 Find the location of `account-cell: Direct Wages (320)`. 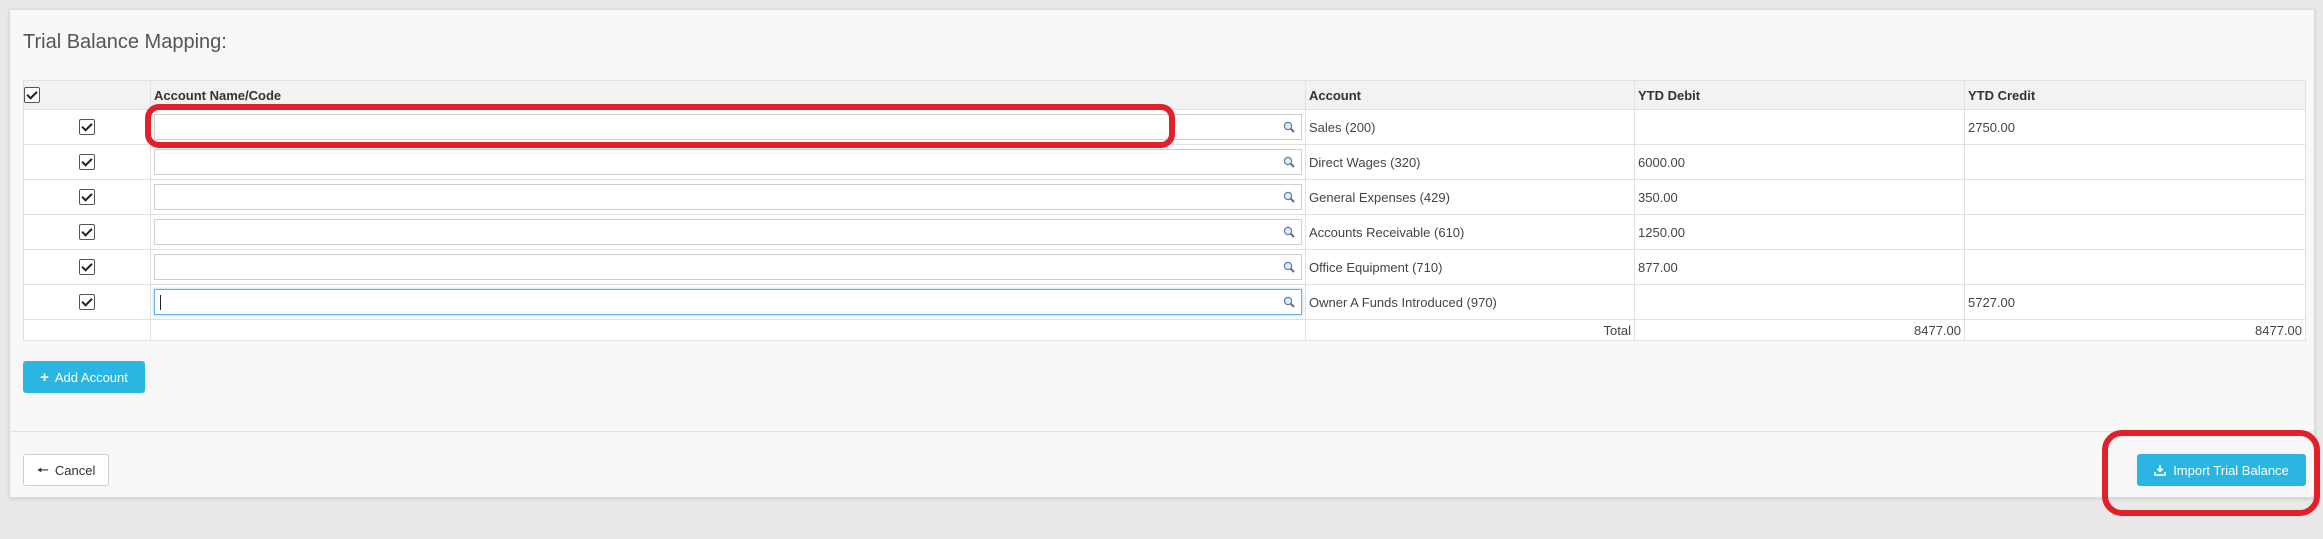

account-cell: Direct Wages (320) is located at coordinates (1470, 162).